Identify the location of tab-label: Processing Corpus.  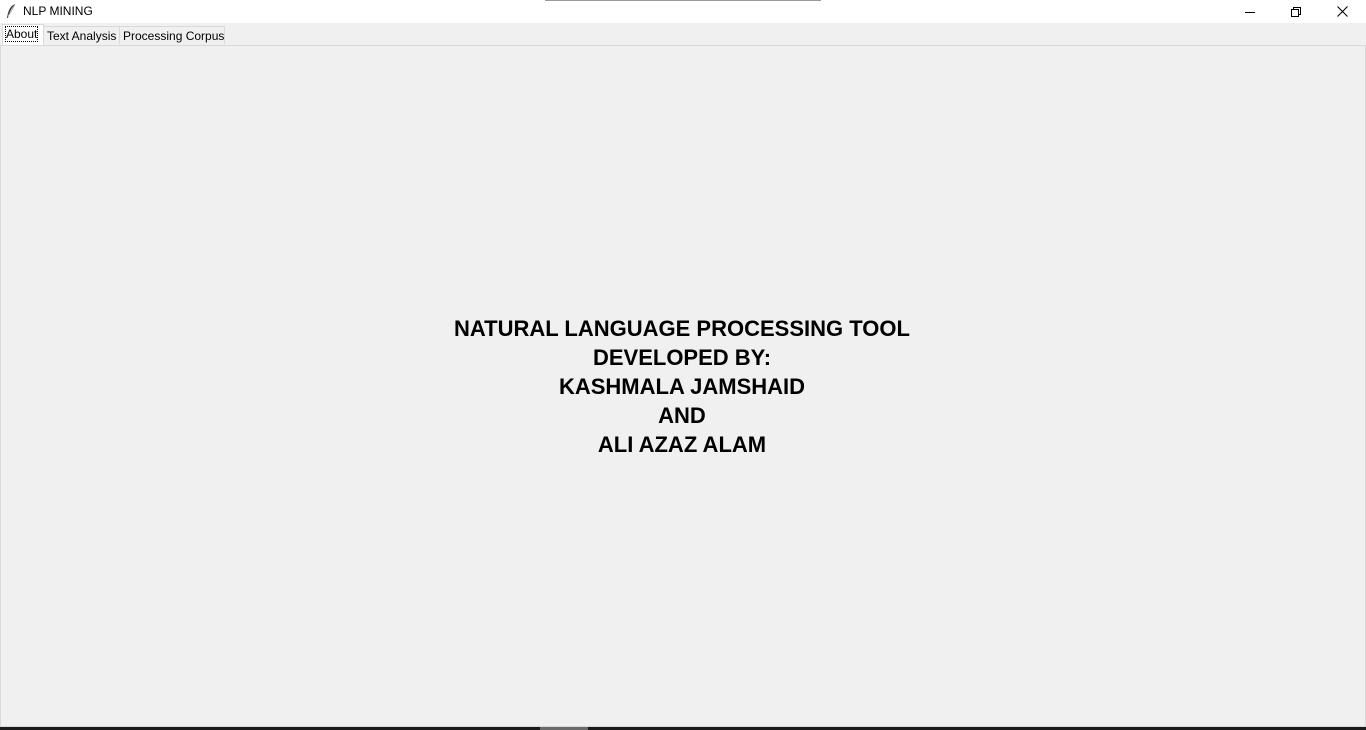
(174, 36).